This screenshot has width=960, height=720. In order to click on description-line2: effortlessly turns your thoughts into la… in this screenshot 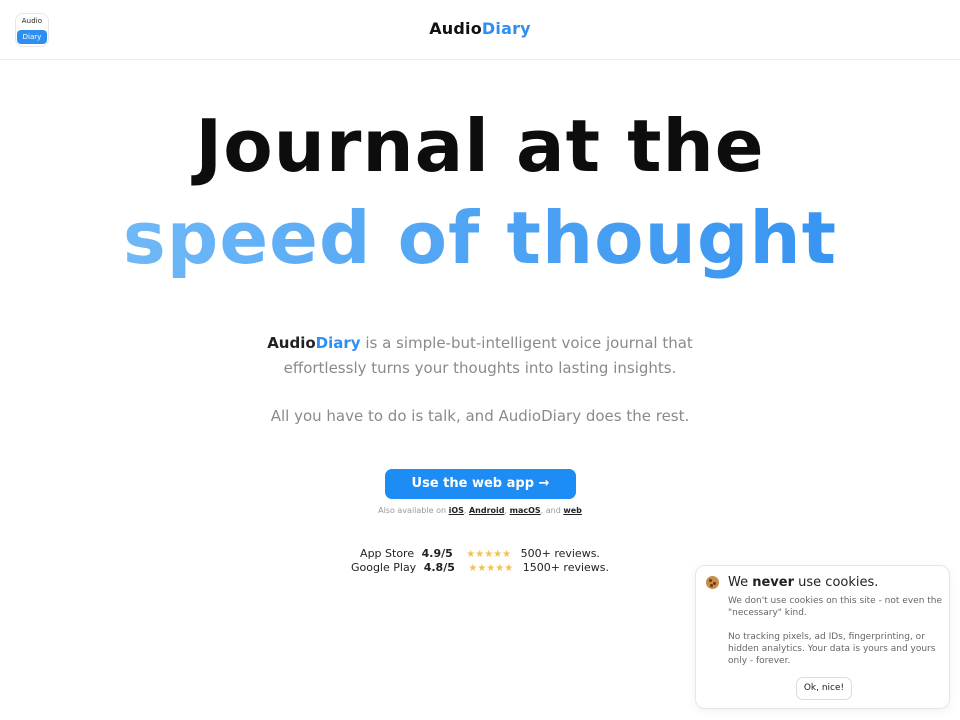, I will do `click(480, 368)`.